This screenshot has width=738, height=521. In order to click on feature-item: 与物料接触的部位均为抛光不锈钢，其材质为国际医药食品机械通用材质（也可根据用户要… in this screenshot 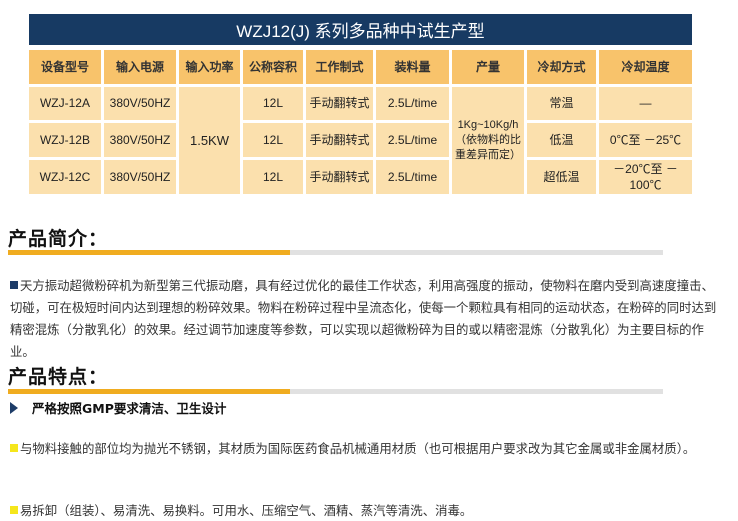, I will do `click(367, 448)`.